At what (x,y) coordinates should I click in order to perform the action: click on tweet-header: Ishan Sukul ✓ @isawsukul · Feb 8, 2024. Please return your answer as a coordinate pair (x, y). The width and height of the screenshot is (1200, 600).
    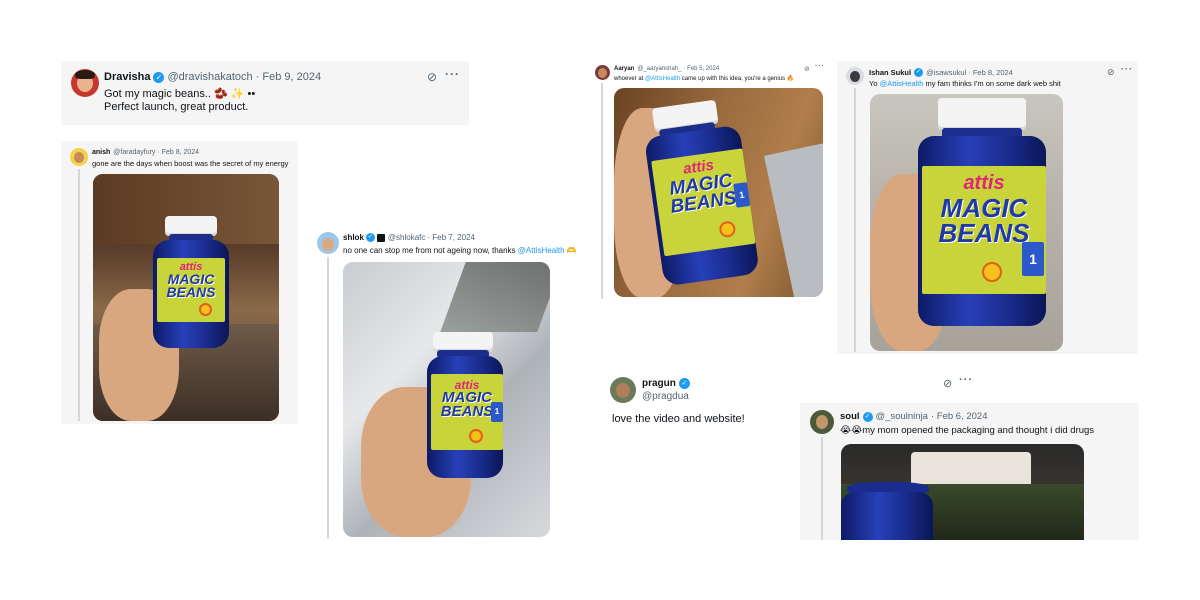
    Looking at the image, I should click on (941, 72).